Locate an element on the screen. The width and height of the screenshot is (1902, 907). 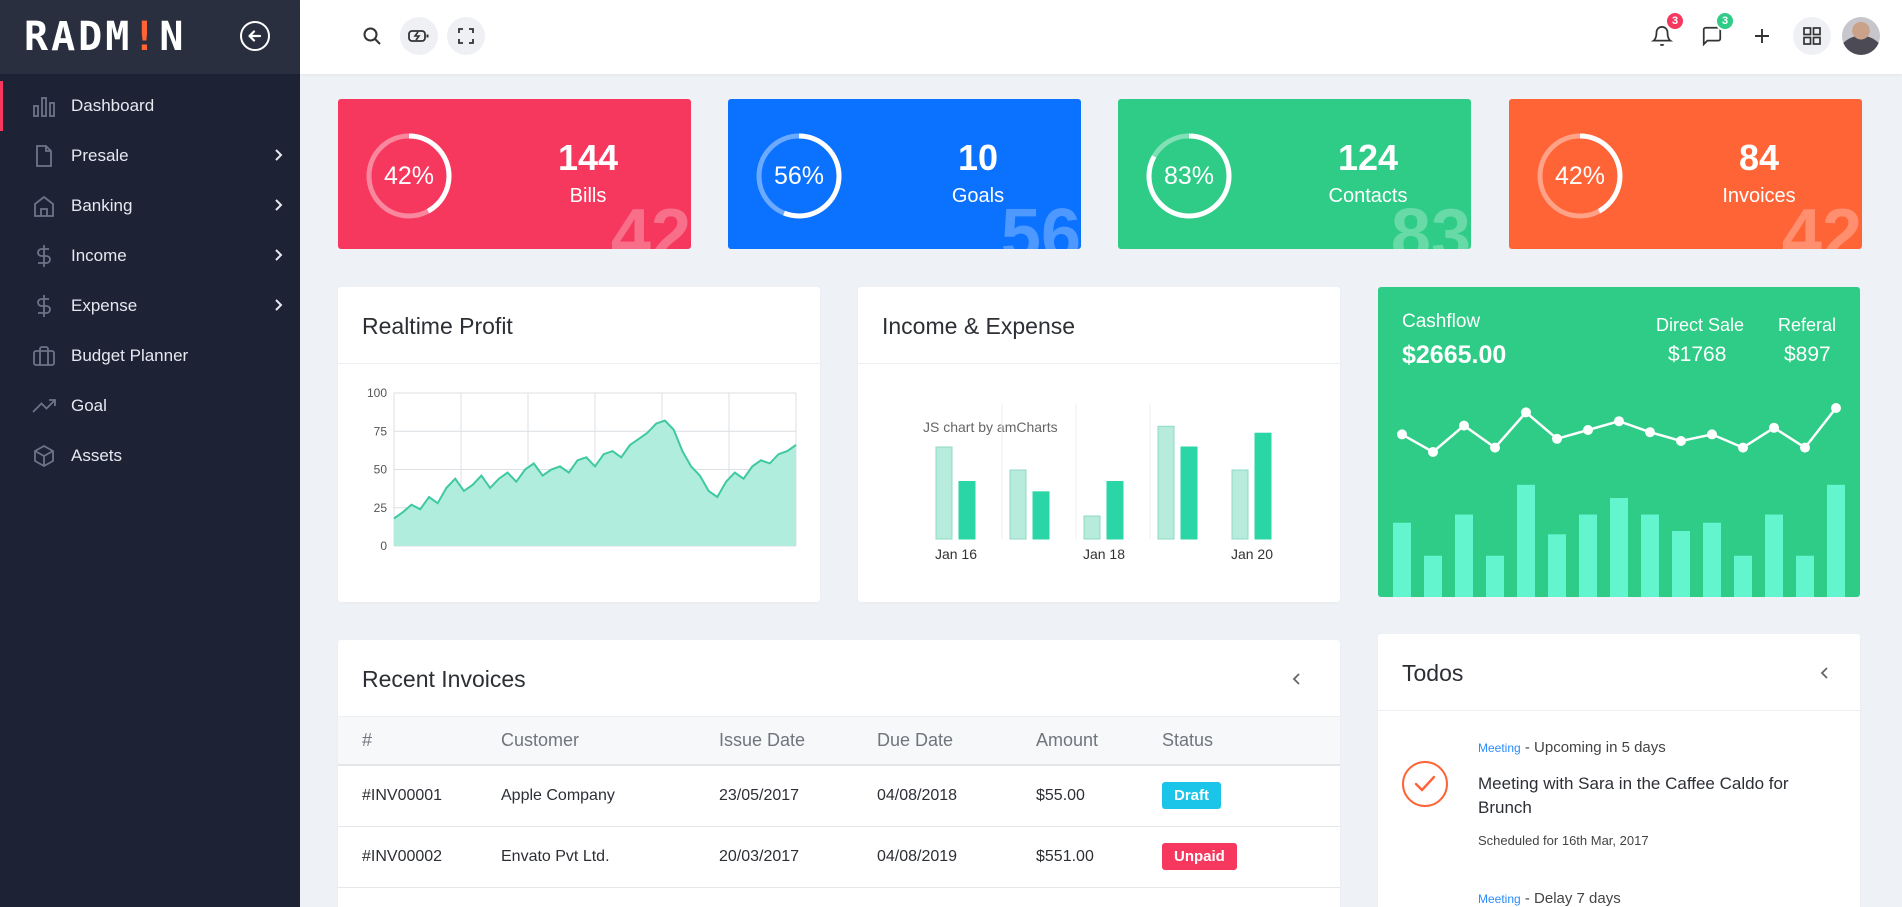
todo-scheduled: Scheduled for 16th Mar, 2017 is located at coordinates (1563, 840).